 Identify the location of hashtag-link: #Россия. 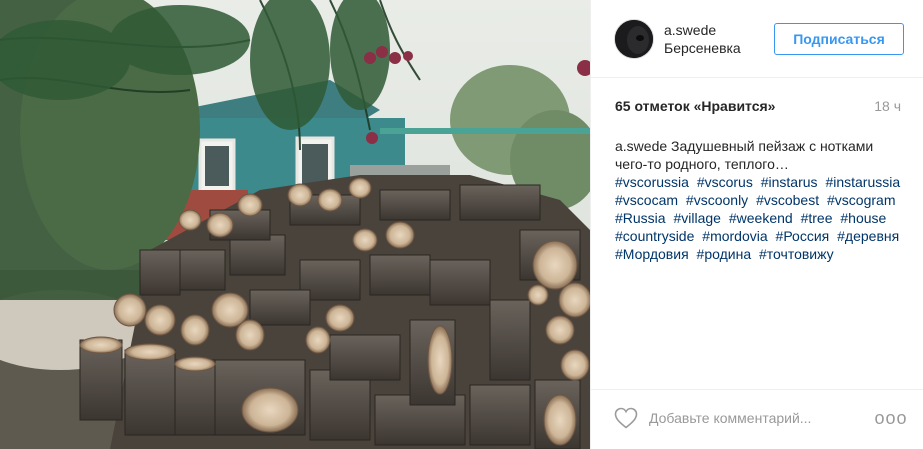
(803, 236).